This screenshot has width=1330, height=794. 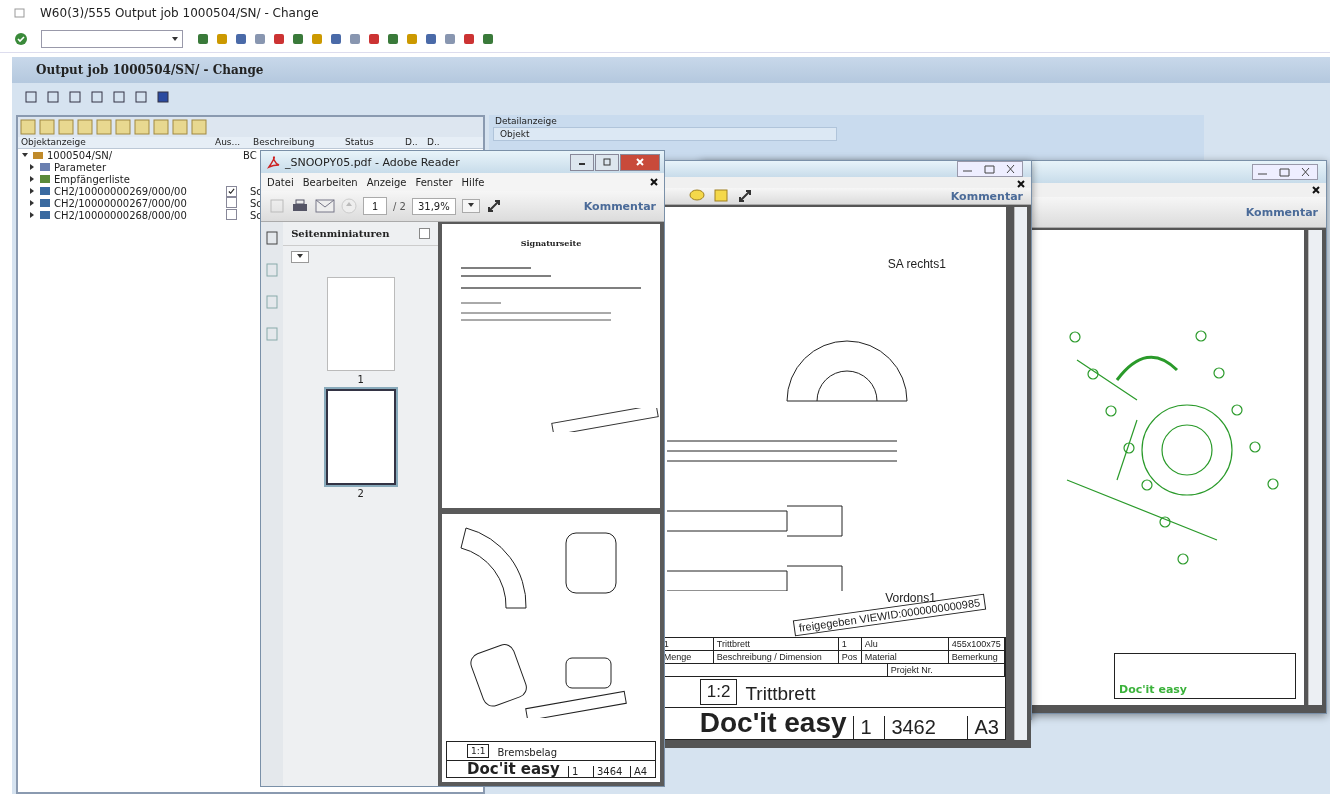 What do you see at coordinates (92, 179) in the screenshot?
I see `tree-item: Empfängerliste` at bounding box center [92, 179].